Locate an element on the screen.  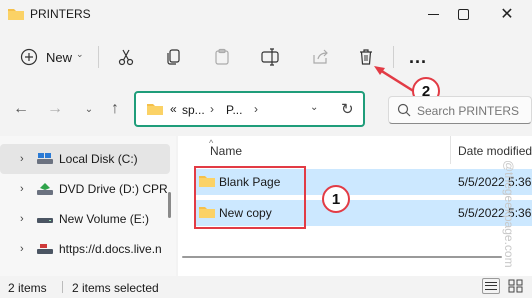
recent-locations-button: ⌄ is located at coordinates (89, 109).